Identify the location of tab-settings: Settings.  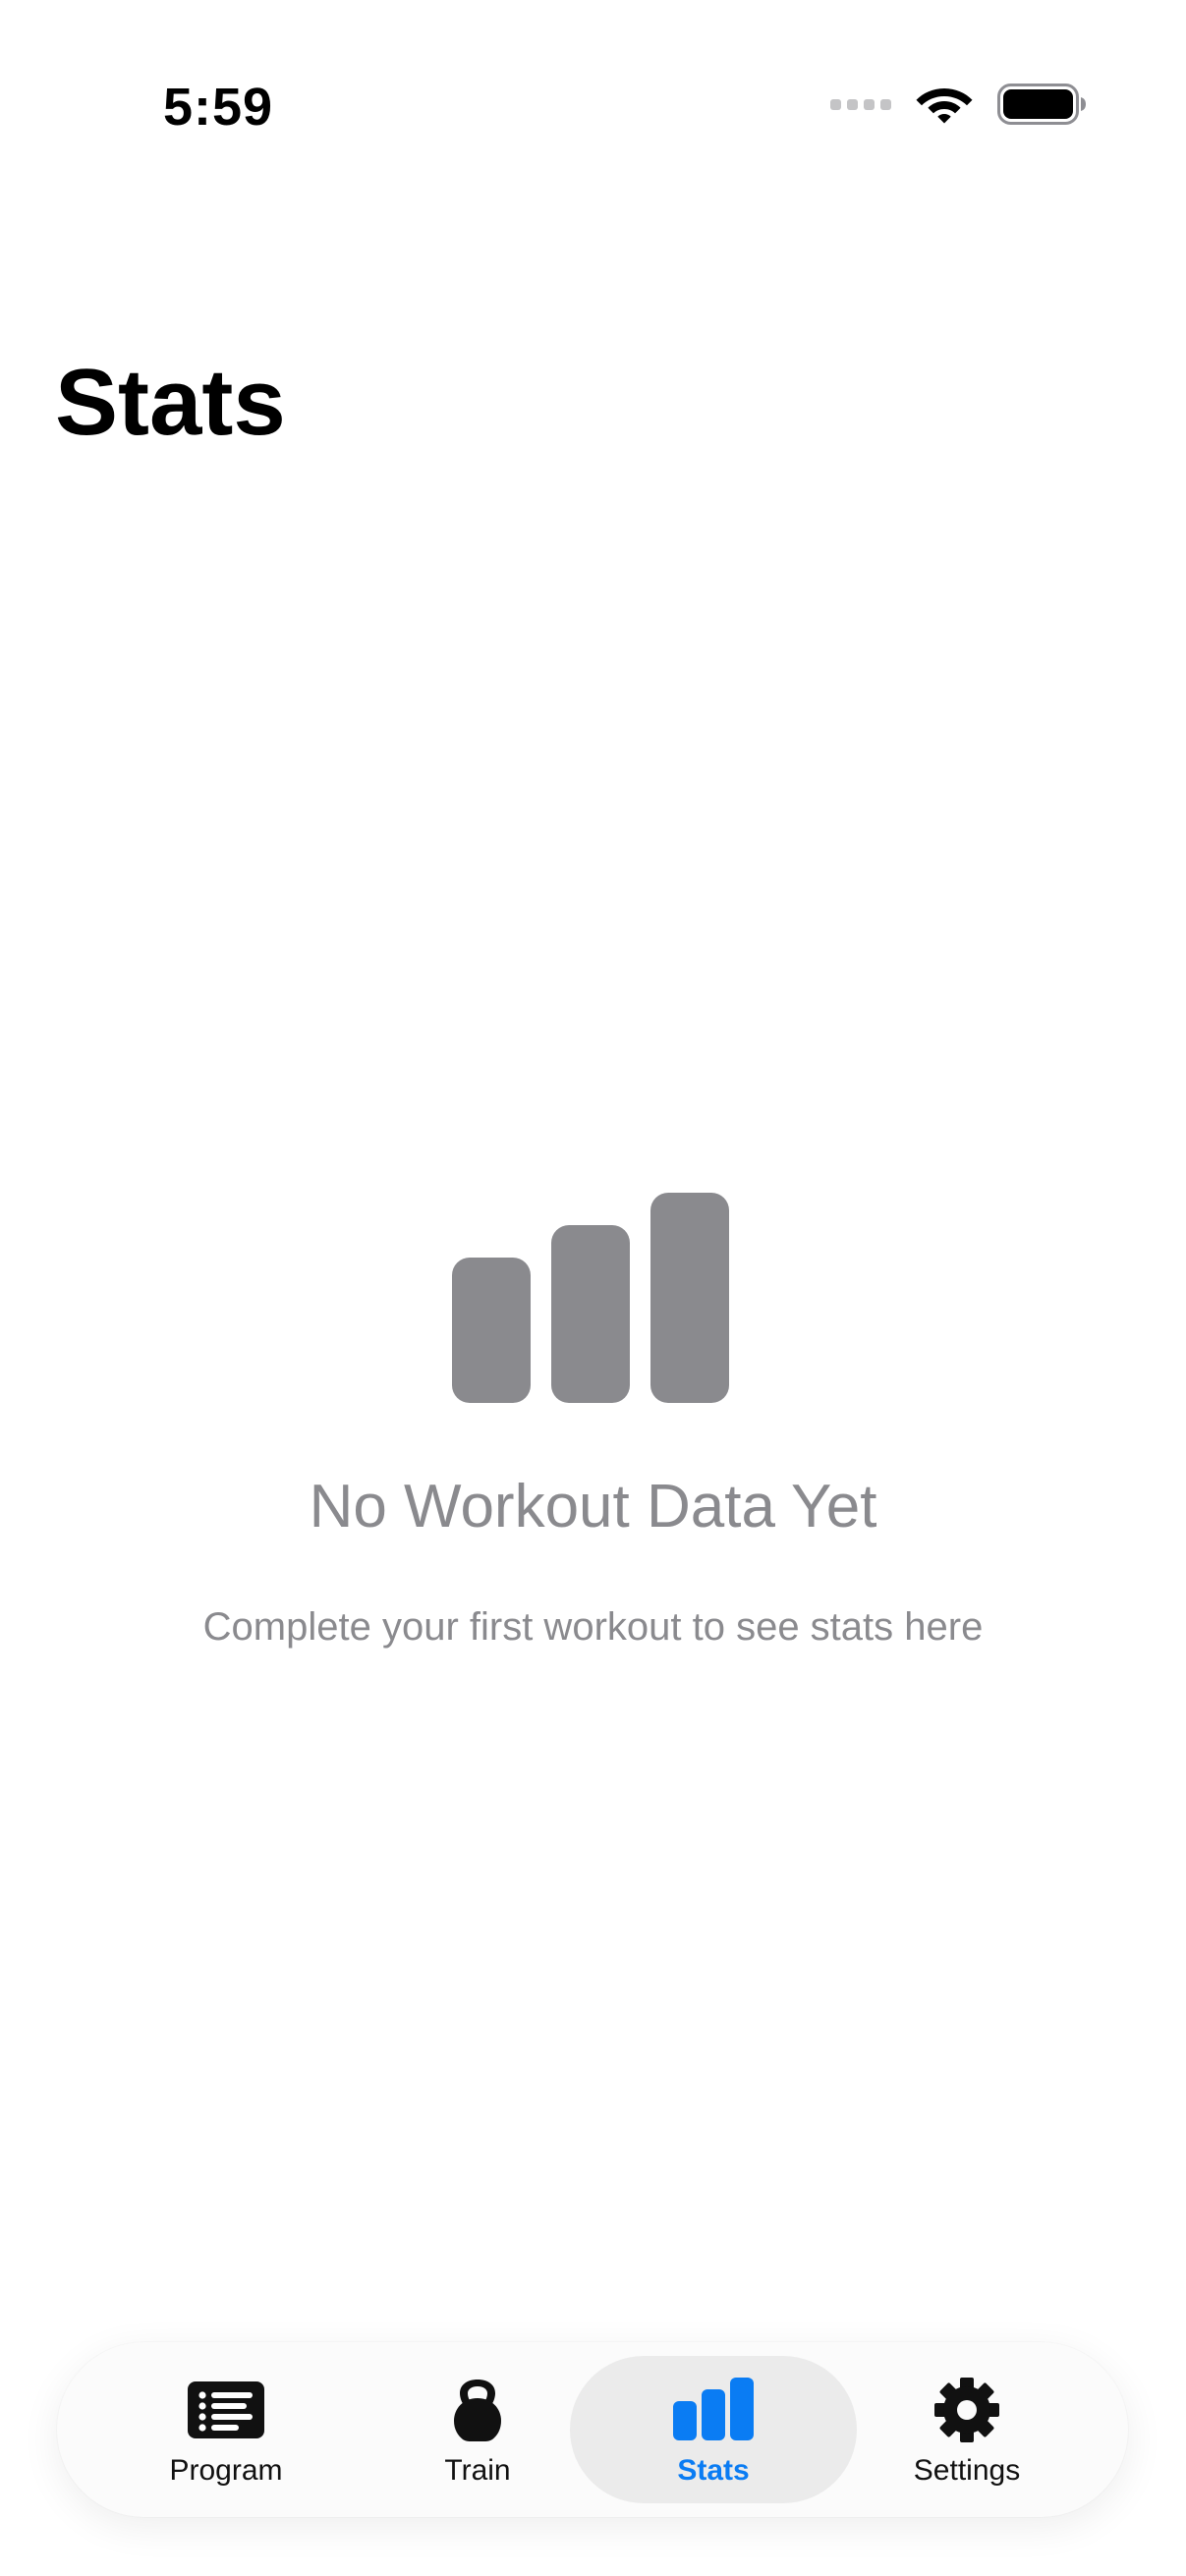
(966, 2429).